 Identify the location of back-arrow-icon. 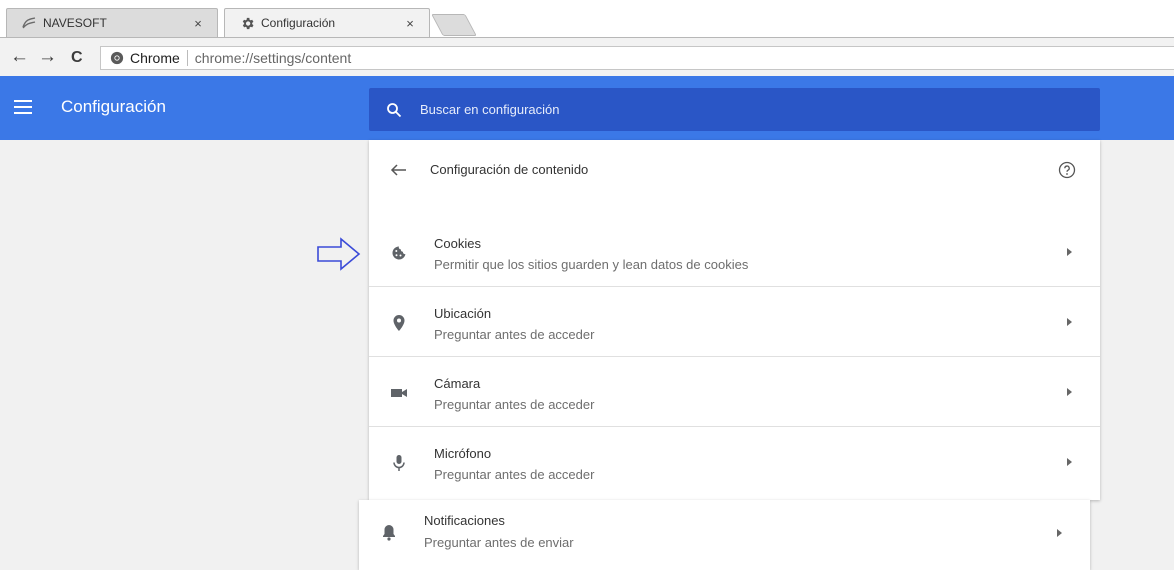
(399, 170).